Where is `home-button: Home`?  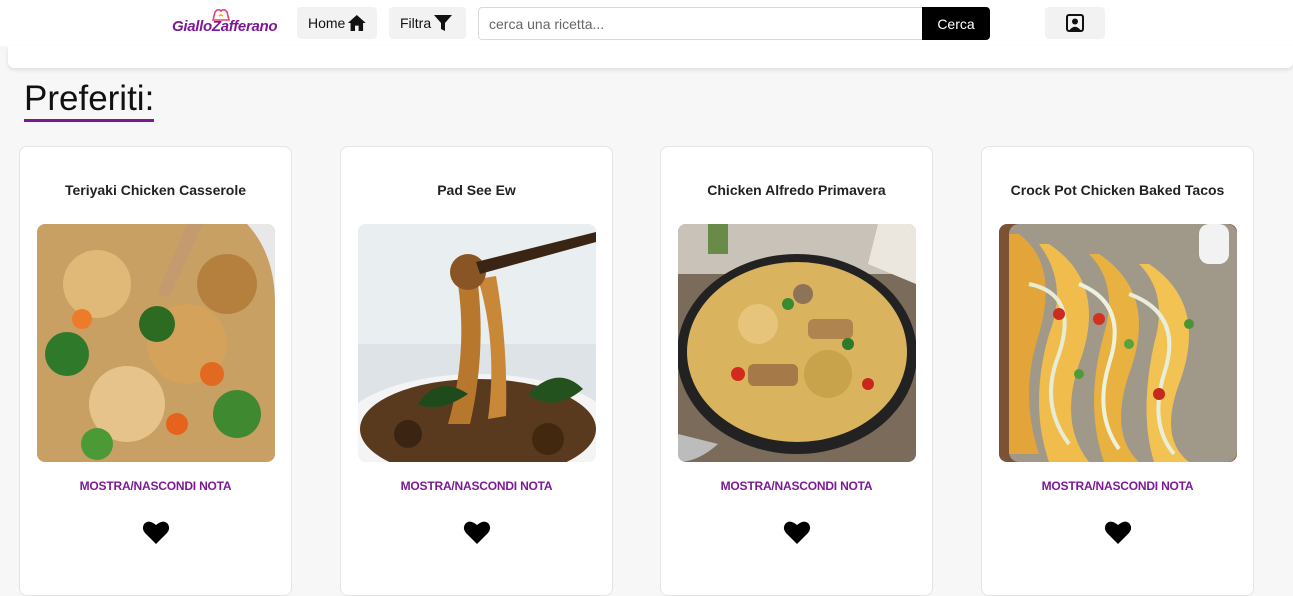
home-button: Home is located at coordinates (337, 23).